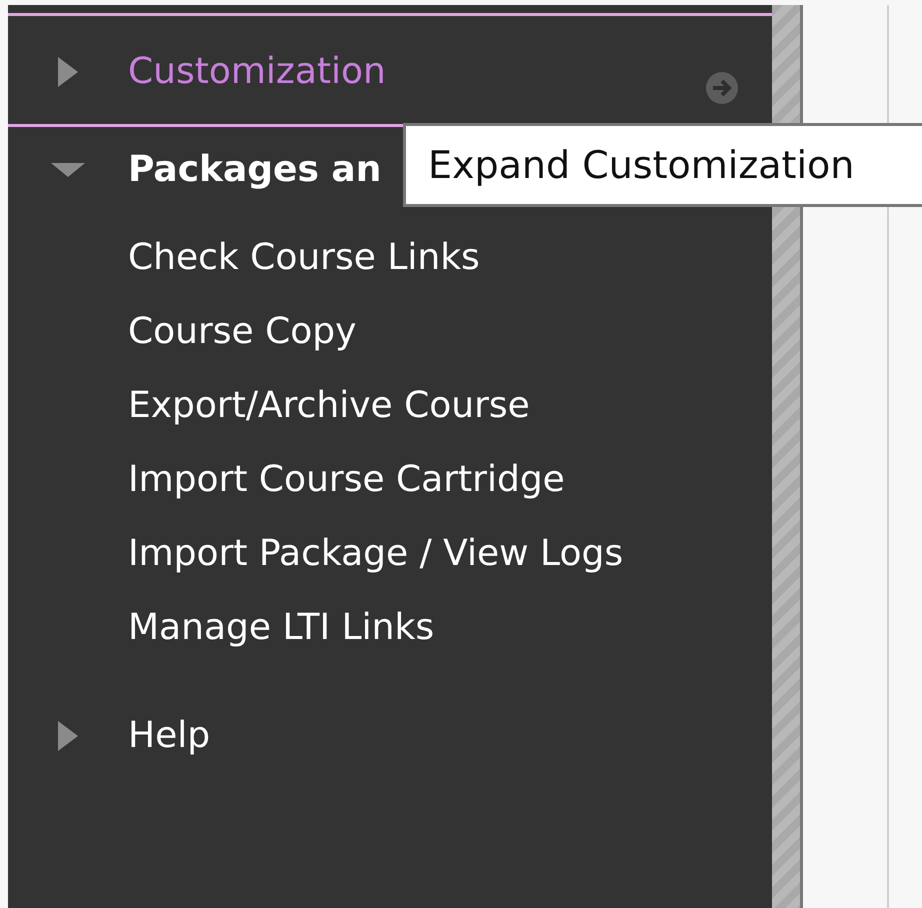 Image resolution: width=922 pixels, height=908 pixels. Describe the element at coordinates (281, 628) in the screenshot. I see `menu-link: Manage LTI Links` at that location.